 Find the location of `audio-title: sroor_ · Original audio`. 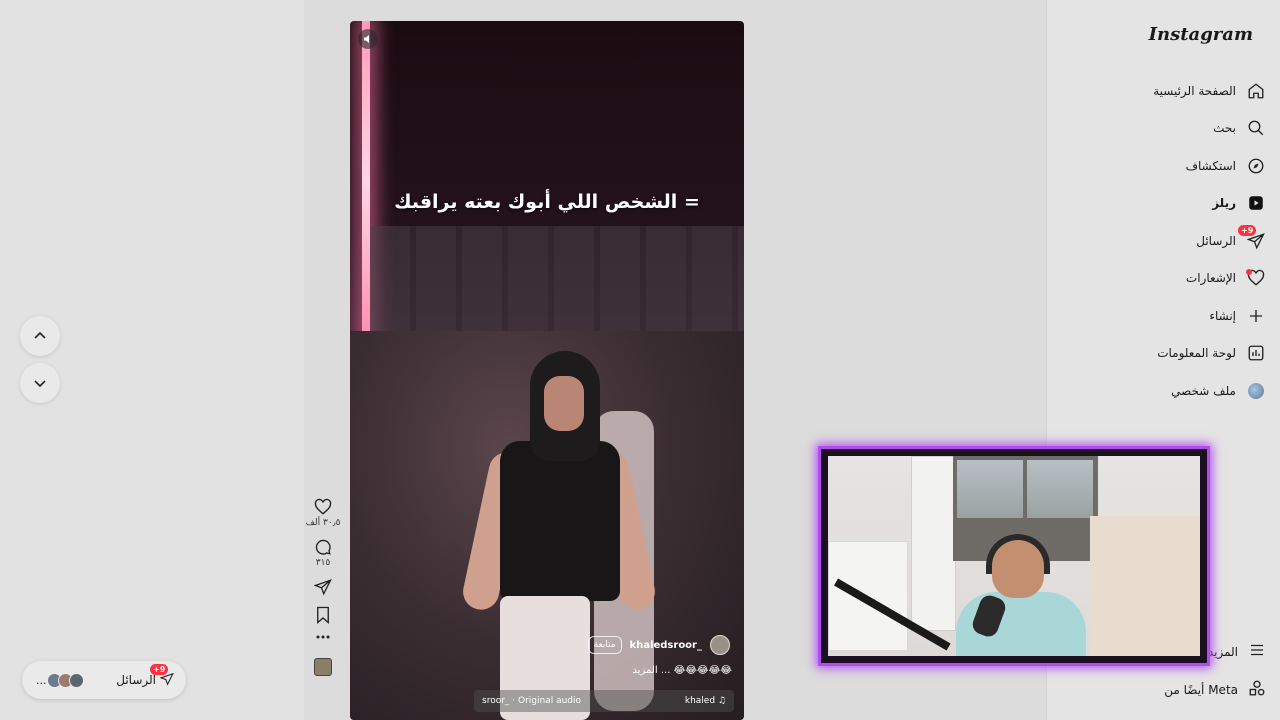

audio-title: sroor_ · Original audio is located at coordinates (532, 701).